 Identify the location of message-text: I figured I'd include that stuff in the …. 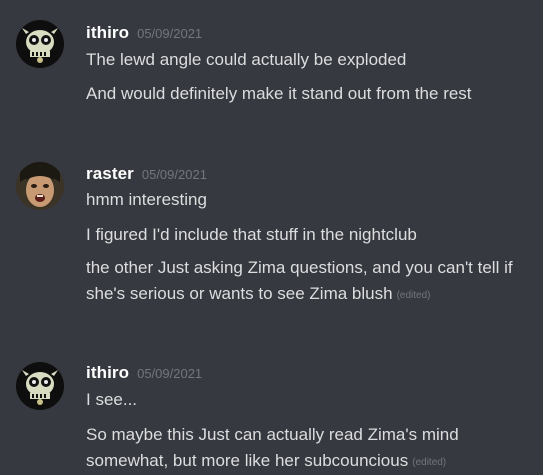
(306, 235).